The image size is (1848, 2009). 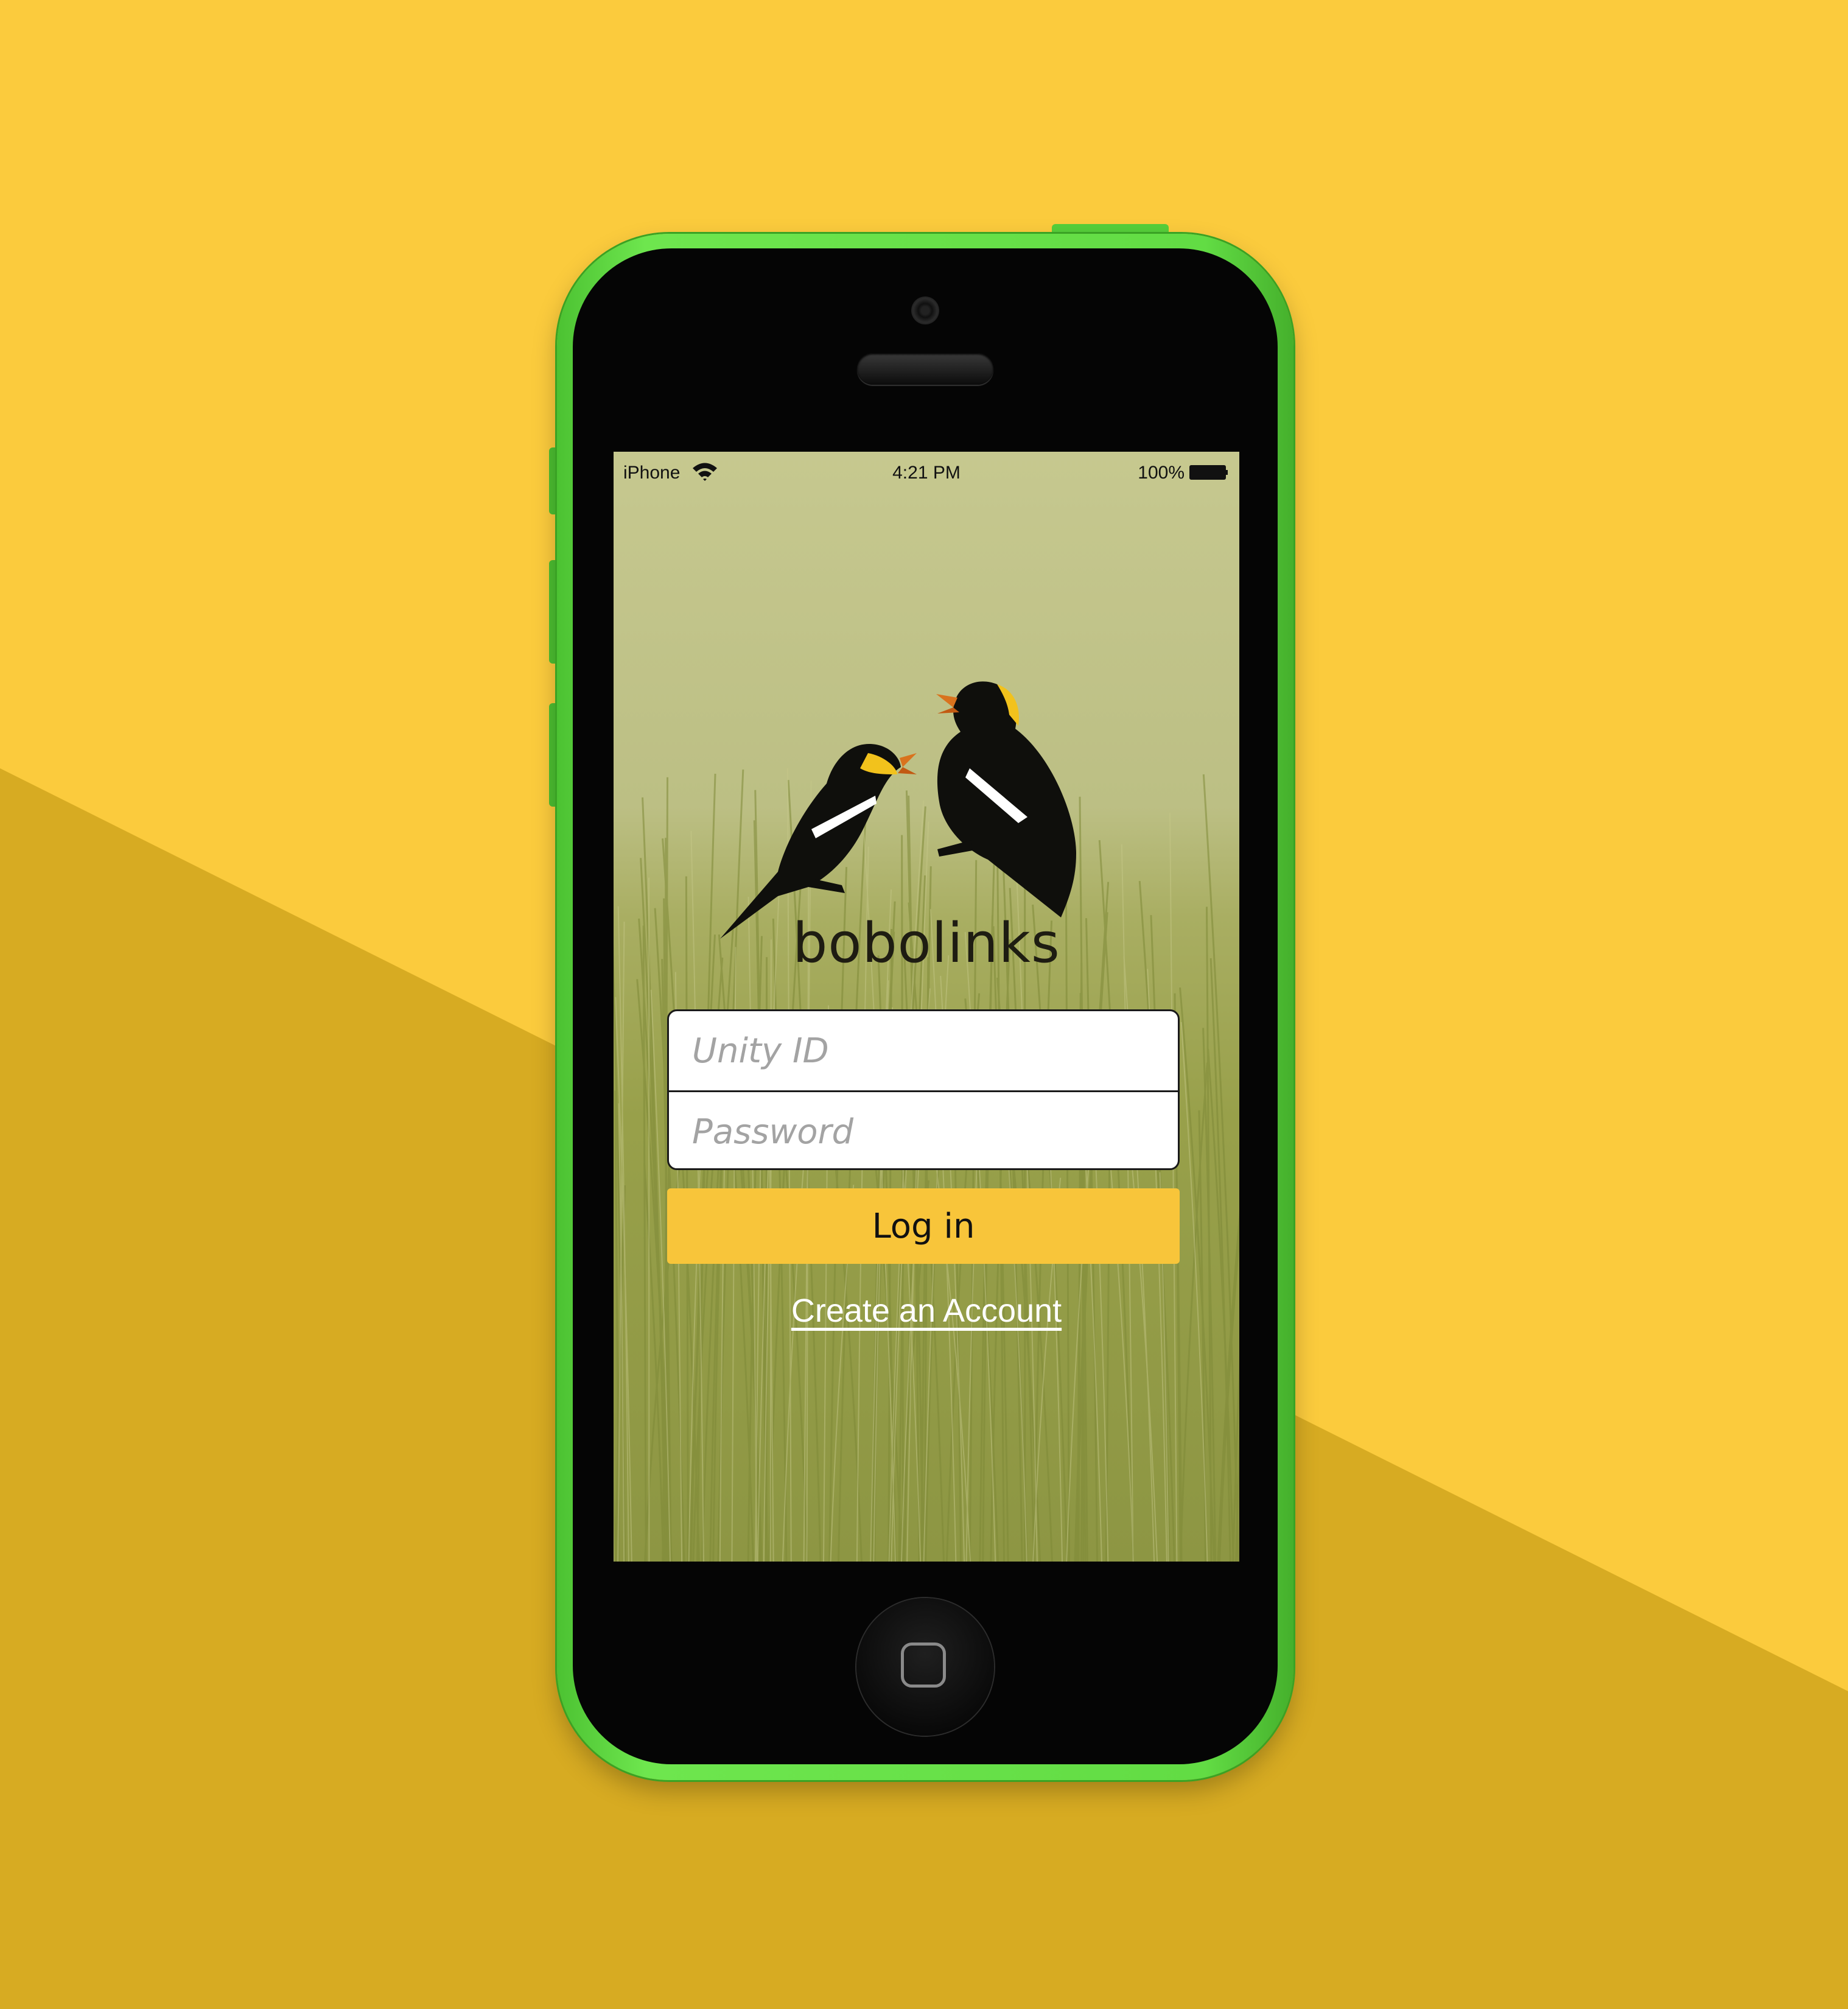 What do you see at coordinates (923, 1130) in the screenshot?
I see `password-field` at bounding box center [923, 1130].